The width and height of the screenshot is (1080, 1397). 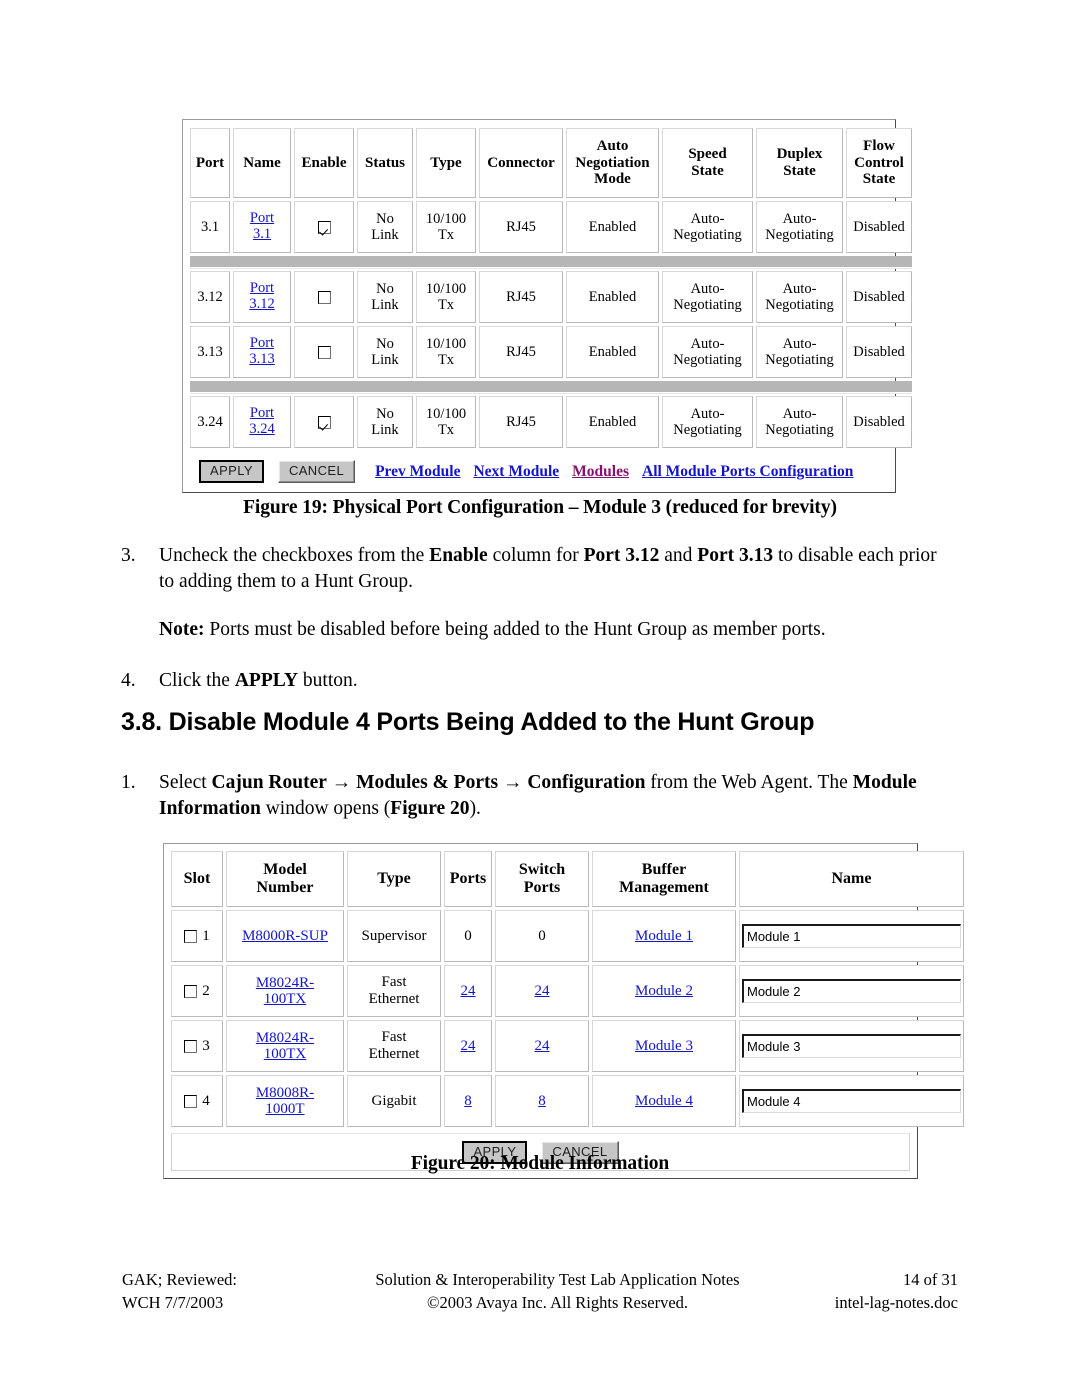 I want to click on cell-ports: 8, so click(x=468, y=1101).